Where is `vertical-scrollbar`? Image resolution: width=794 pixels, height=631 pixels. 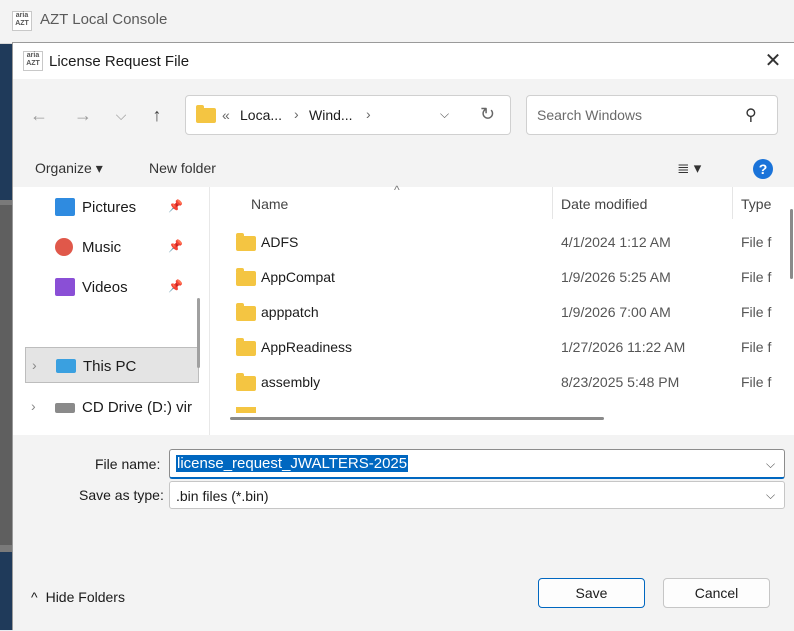
vertical-scrollbar is located at coordinates (791, 244).